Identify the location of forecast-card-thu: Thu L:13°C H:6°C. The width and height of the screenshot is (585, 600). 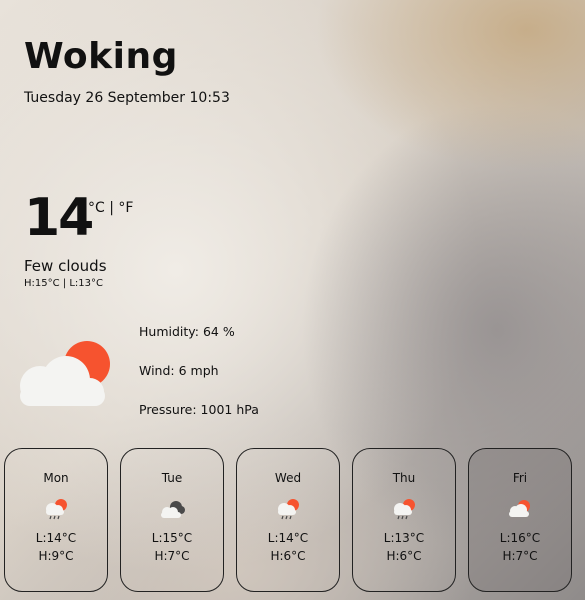
(404, 520).